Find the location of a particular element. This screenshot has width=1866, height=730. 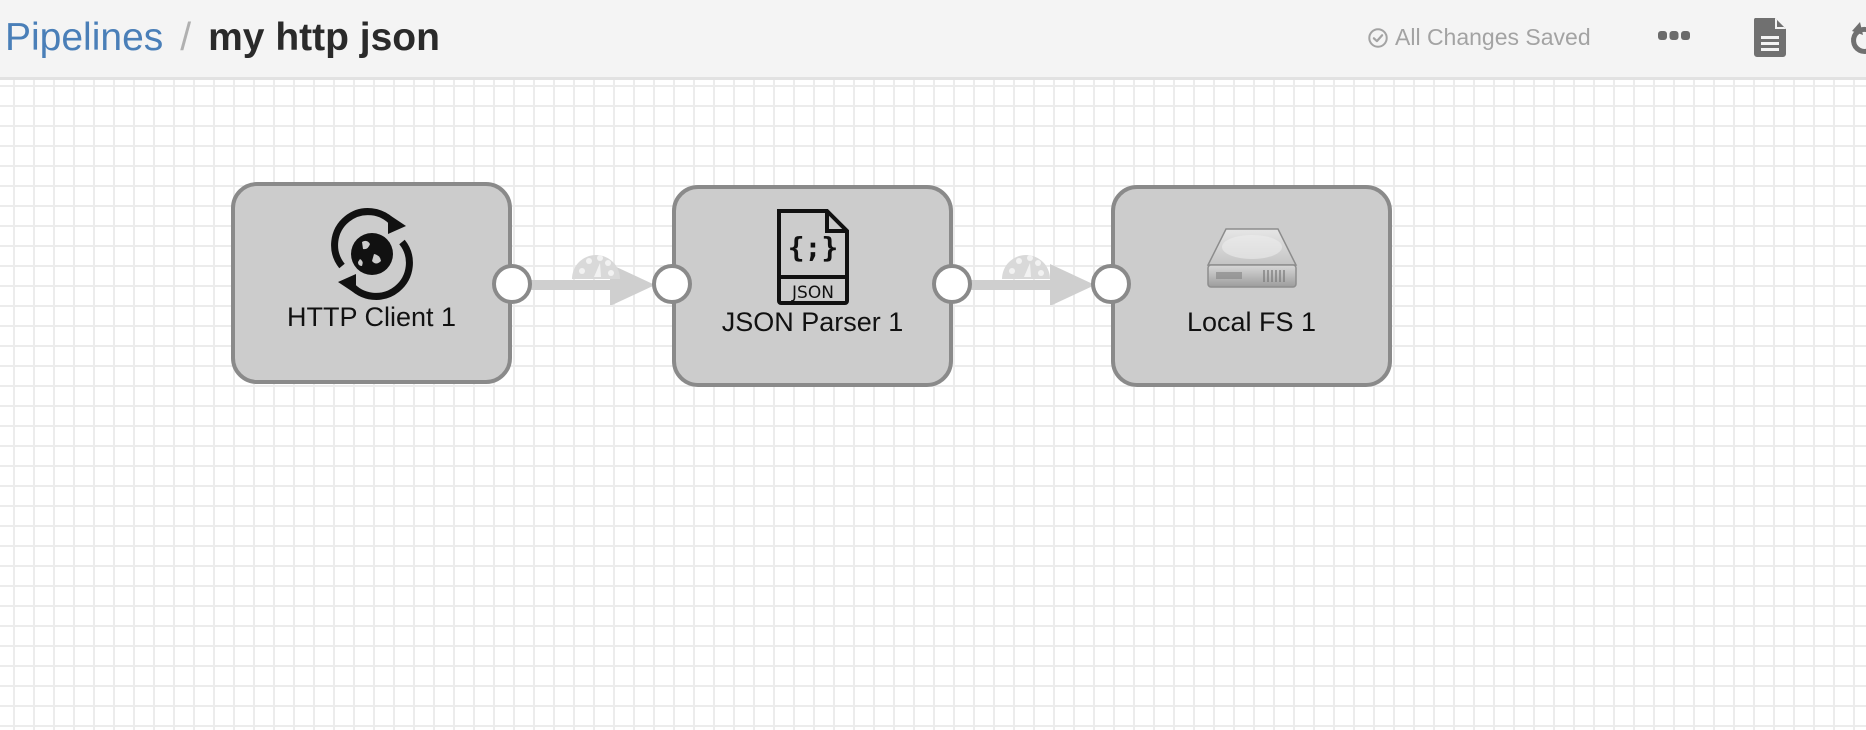

stage-http-client: HTTP Client 1 is located at coordinates (381, 283).